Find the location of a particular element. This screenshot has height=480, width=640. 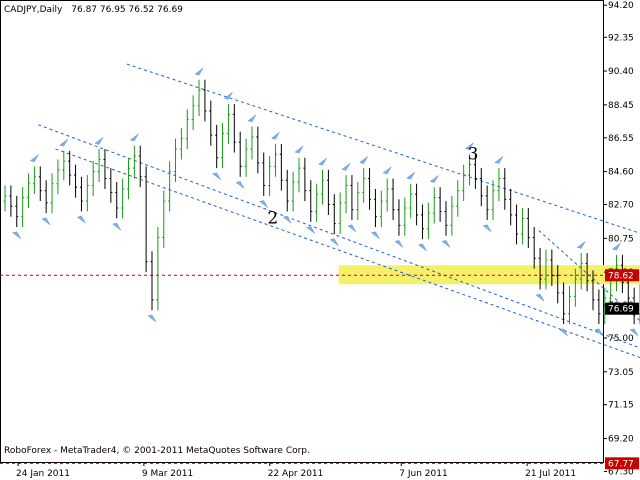

x-tick-label: 24 Jan 2011 is located at coordinates (43, 474).